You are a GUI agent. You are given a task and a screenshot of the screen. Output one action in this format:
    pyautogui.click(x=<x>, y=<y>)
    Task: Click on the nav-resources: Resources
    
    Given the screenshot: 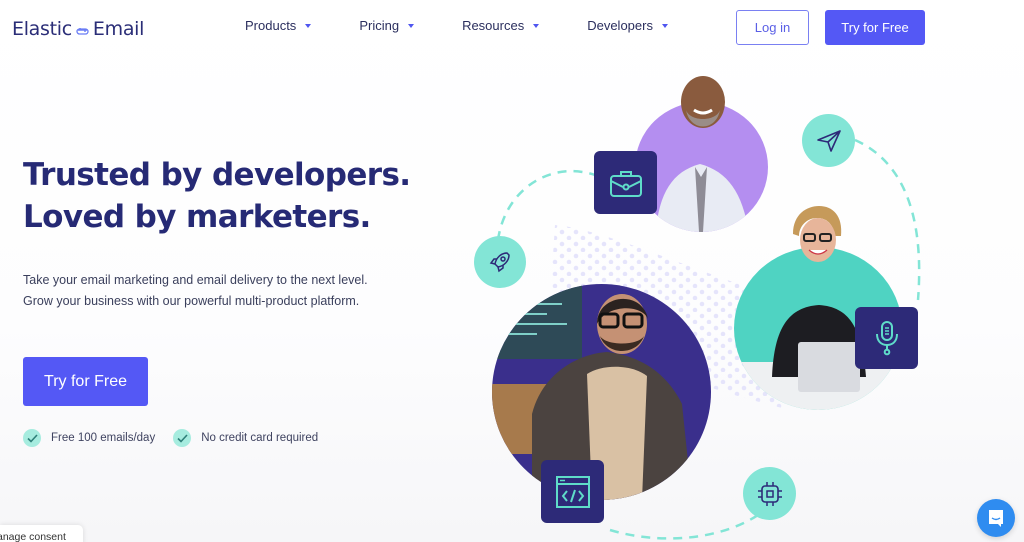 What is the action you would take?
    pyautogui.click(x=501, y=25)
    